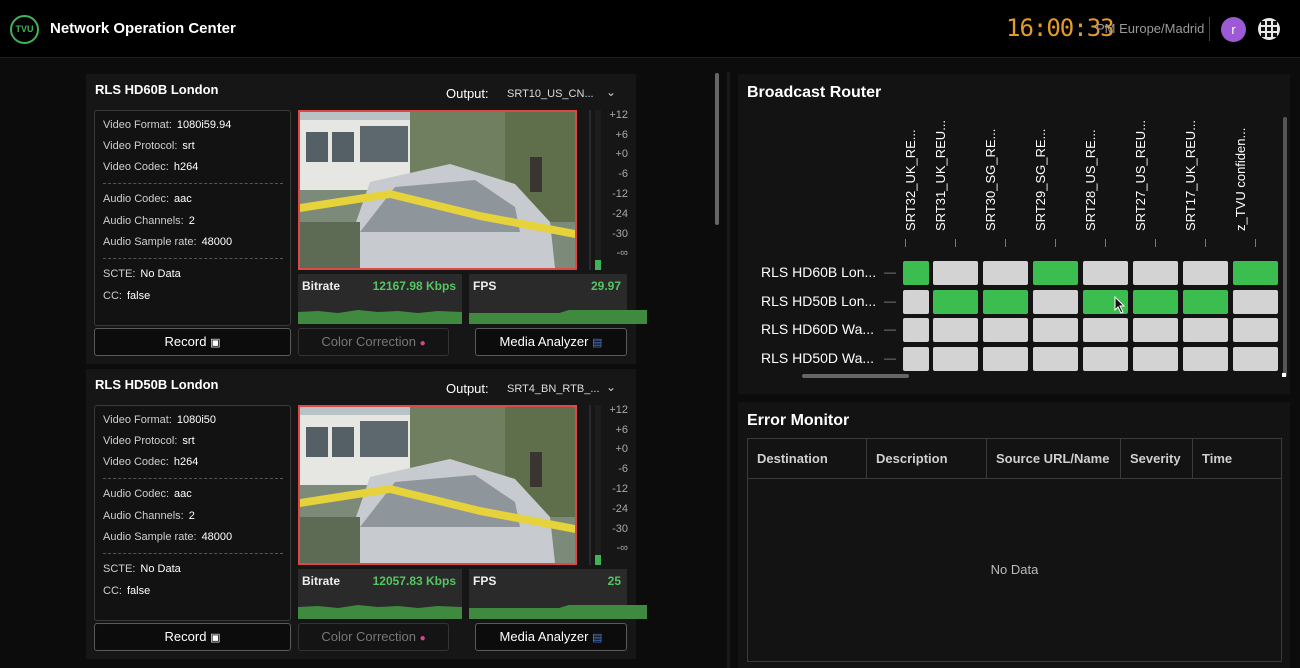 This screenshot has width=1300, height=668. Describe the element at coordinates (160, 274) in the screenshot. I see `meta-value: No Data` at that location.